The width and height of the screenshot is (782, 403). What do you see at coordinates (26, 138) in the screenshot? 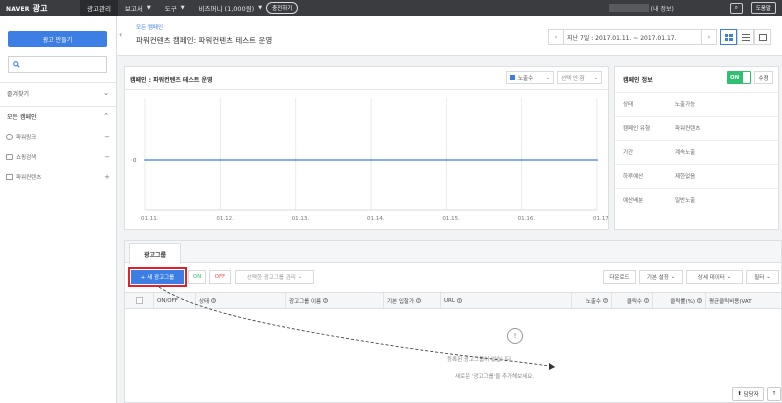
I see `sidebar-item-label: 파워링크` at bounding box center [26, 138].